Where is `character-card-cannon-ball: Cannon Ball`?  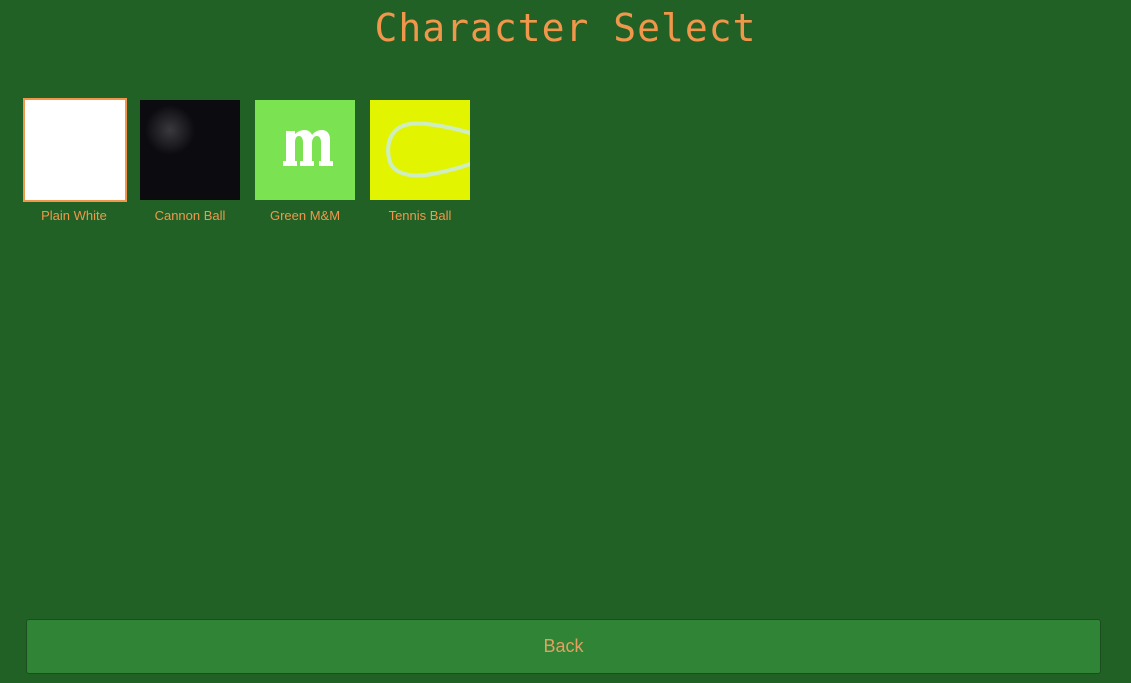 character-card-cannon-ball: Cannon Ball is located at coordinates (182, 165).